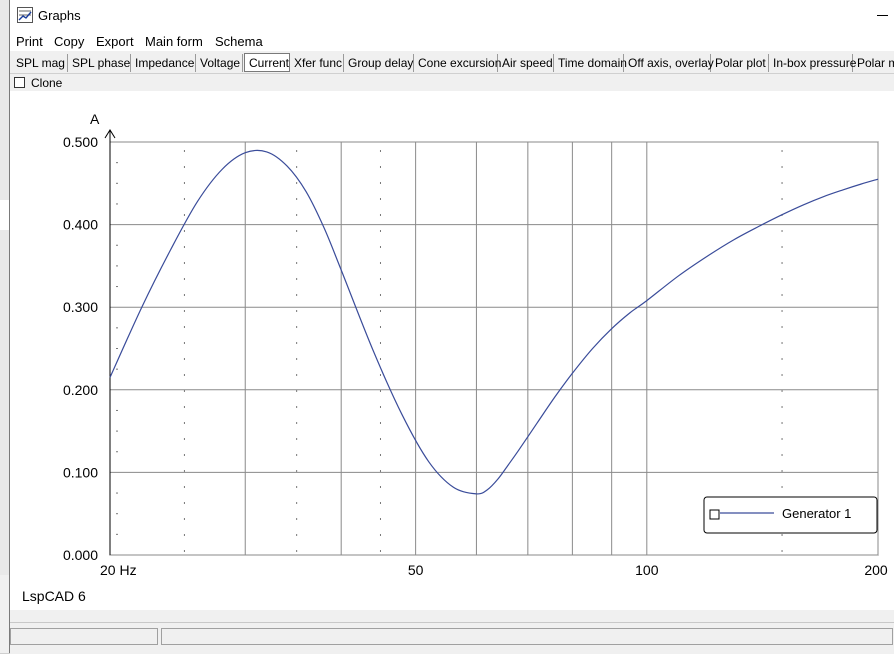 The image size is (894, 654). What do you see at coordinates (526, 63) in the screenshot?
I see `tab-air-speed: Air speed` at bounding box center [526, 63].